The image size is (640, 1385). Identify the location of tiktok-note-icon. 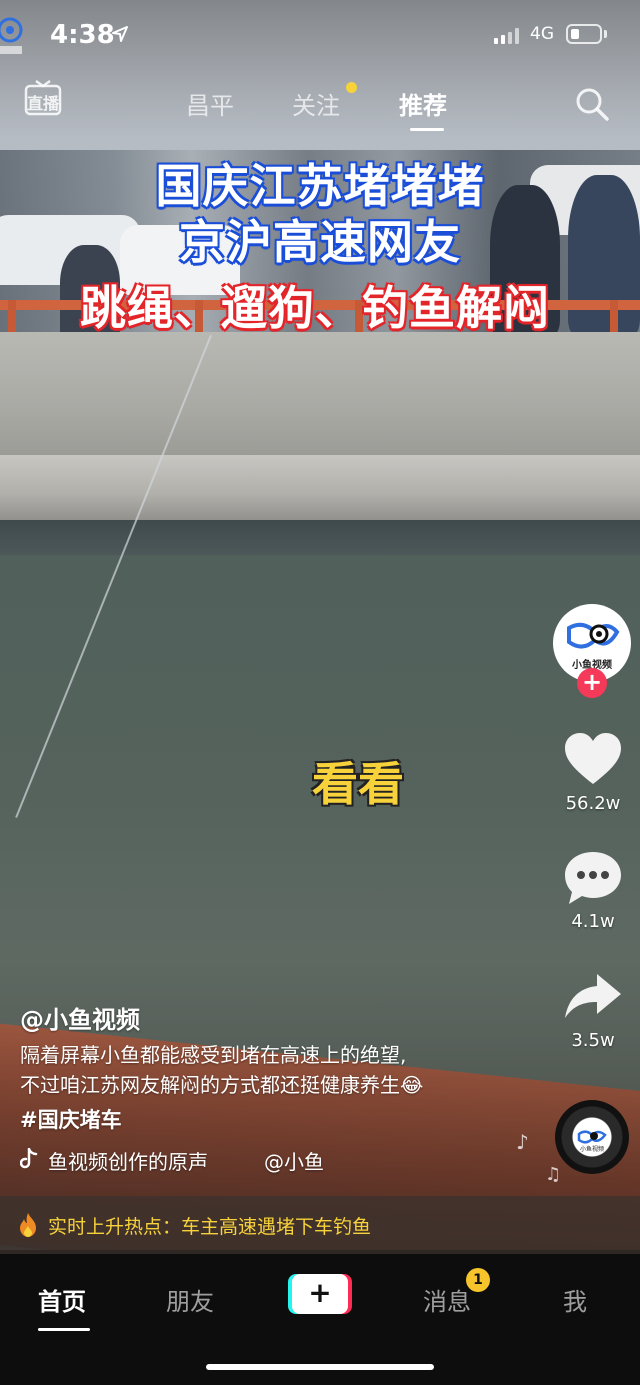
(29, 1158).